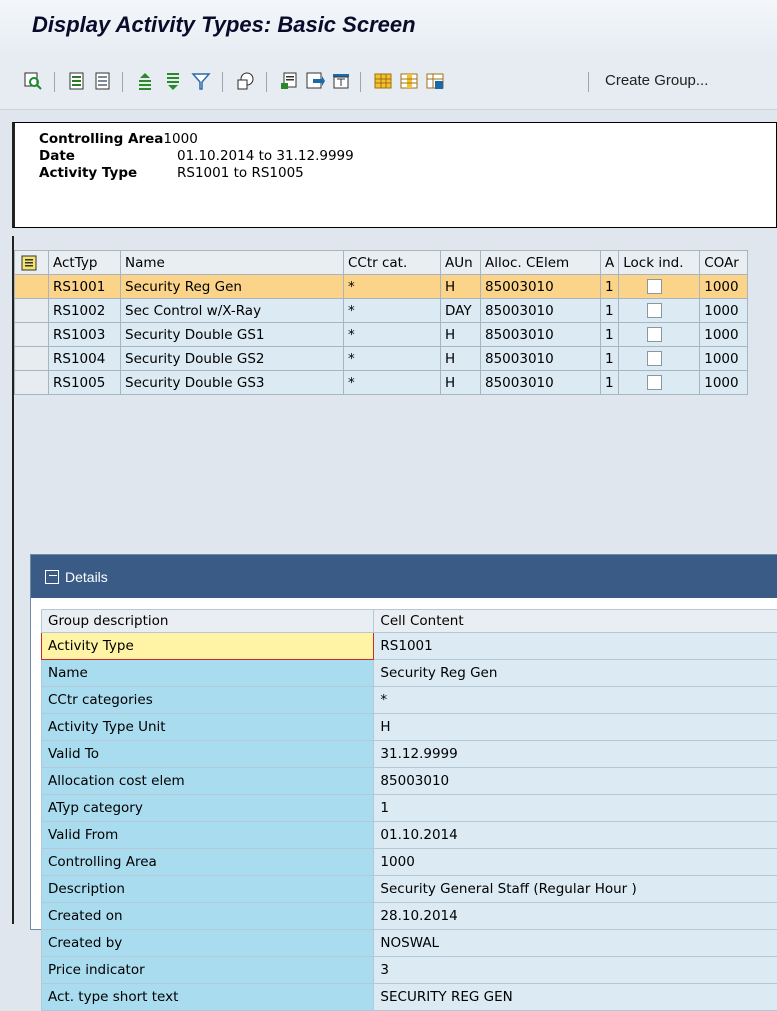  Describe the element at coordinates (541, 263) in the screenshot. I see `column-header-alloc-celem: Alloc. CElem` at that location.